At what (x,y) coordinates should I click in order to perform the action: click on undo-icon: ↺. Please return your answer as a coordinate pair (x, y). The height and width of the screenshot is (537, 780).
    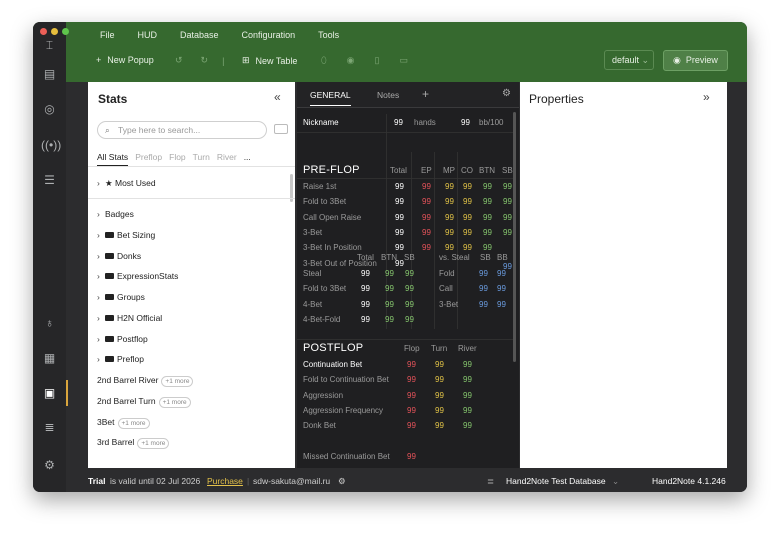
    Looking at the image, I should click on (179, 60).